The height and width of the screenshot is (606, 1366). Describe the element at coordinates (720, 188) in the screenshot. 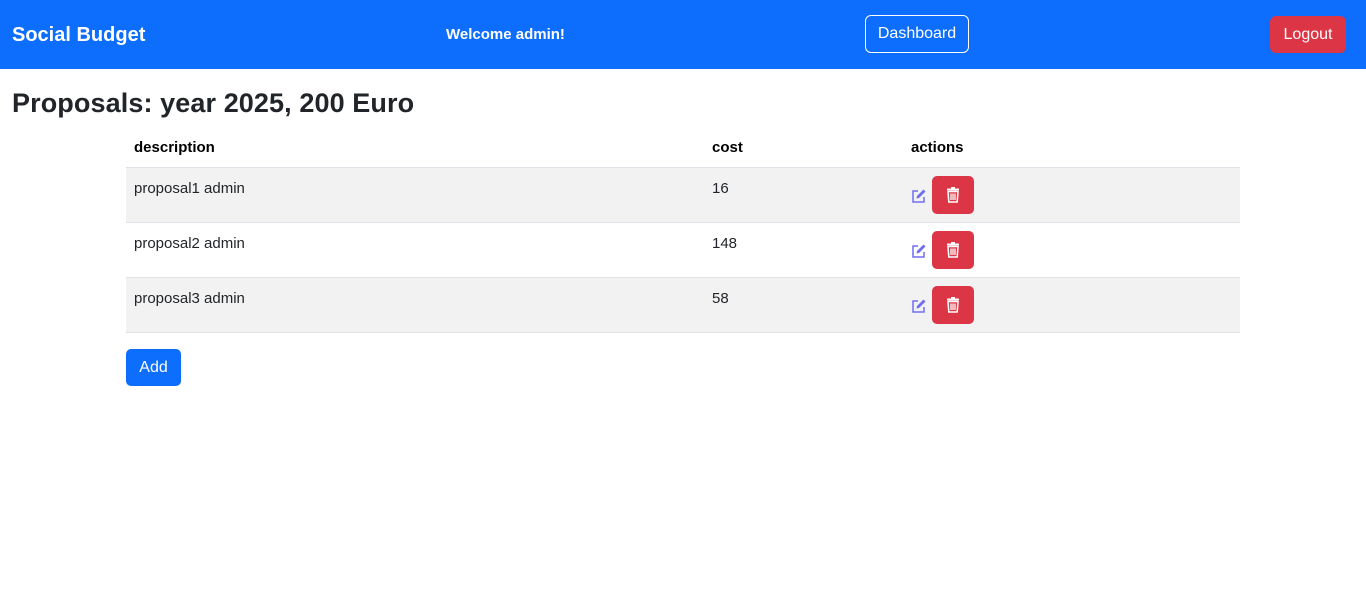

I see `proposal-cost: 16` at that location.